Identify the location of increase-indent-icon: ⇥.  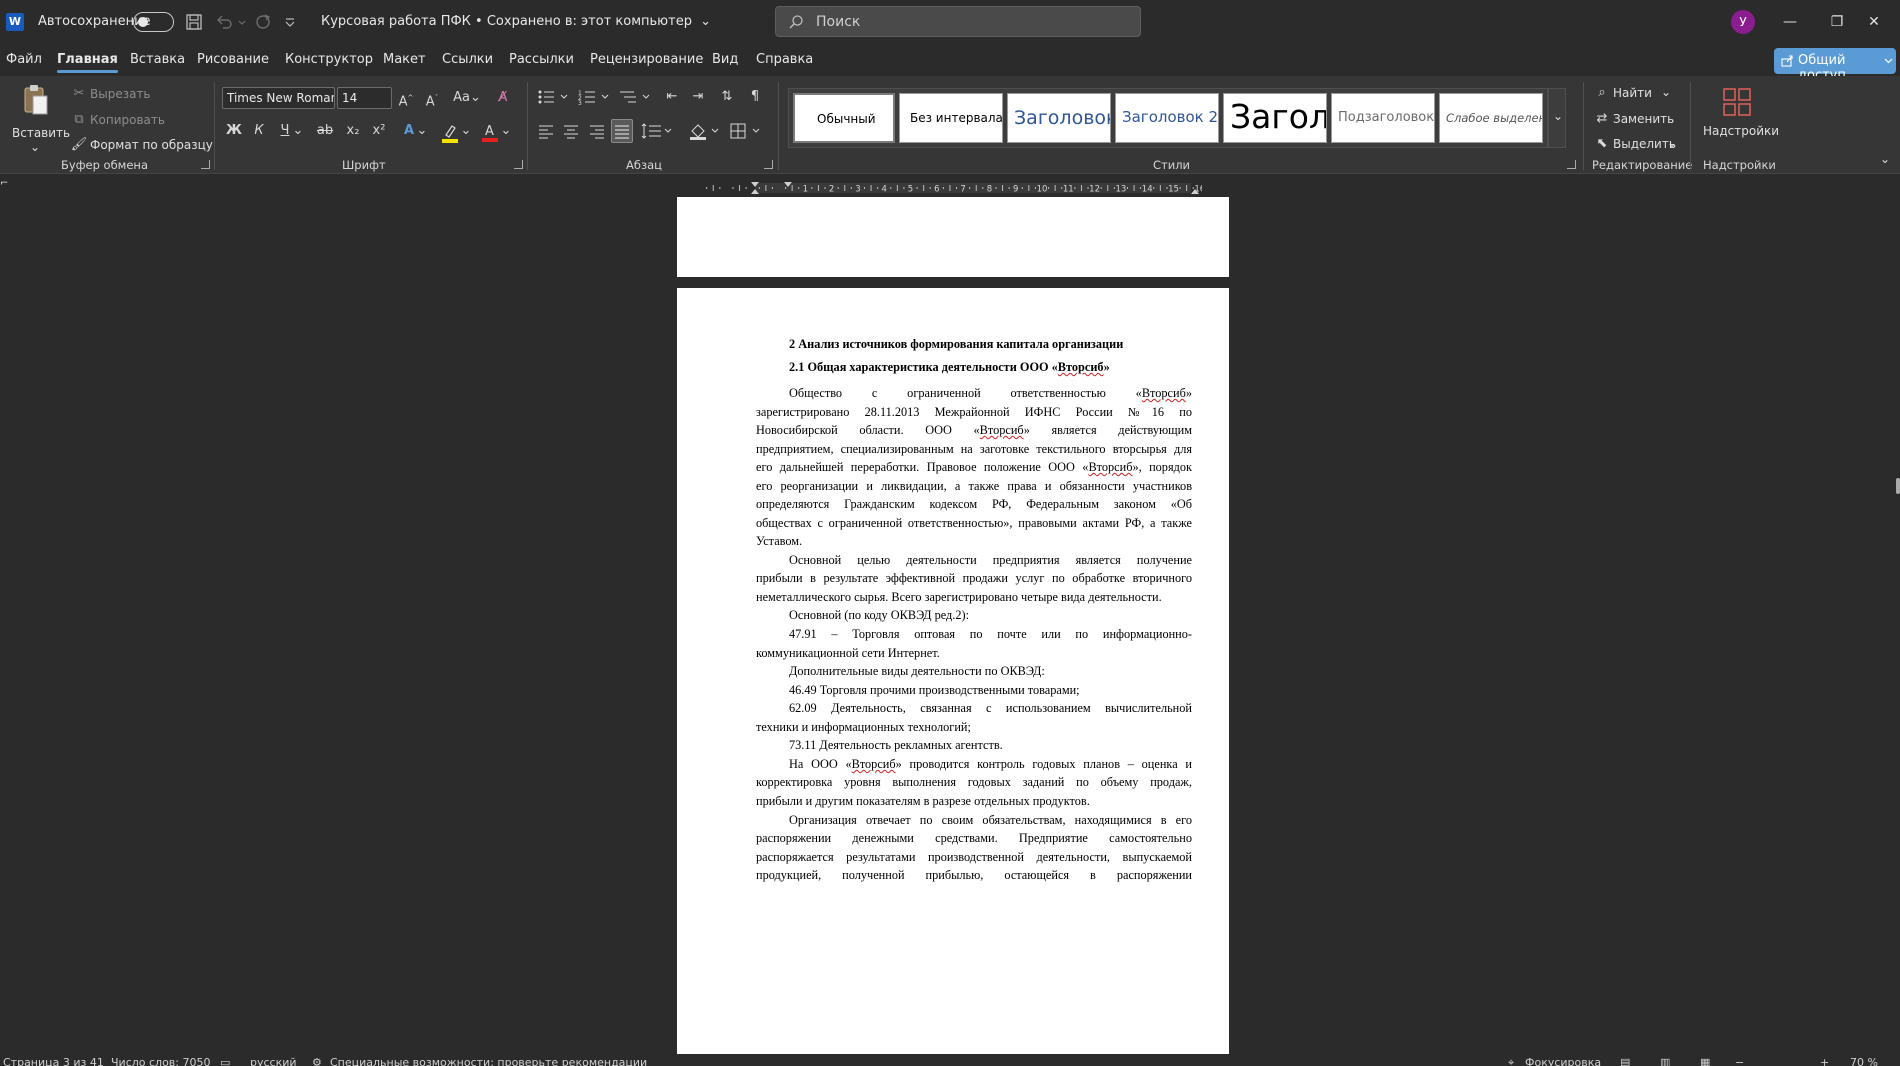
(698, 97).